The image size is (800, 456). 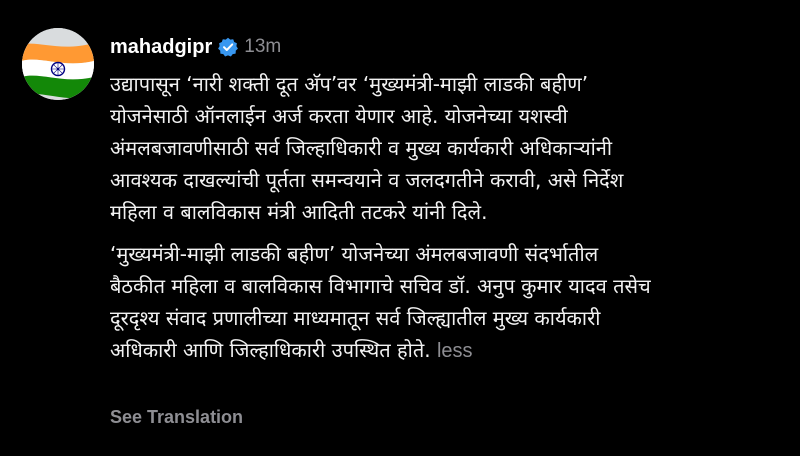 I want to click on caption-line-text: अधिकारी आणि जिल्हाधिकारी उपस्थित होते., so click(x=270, y=350).